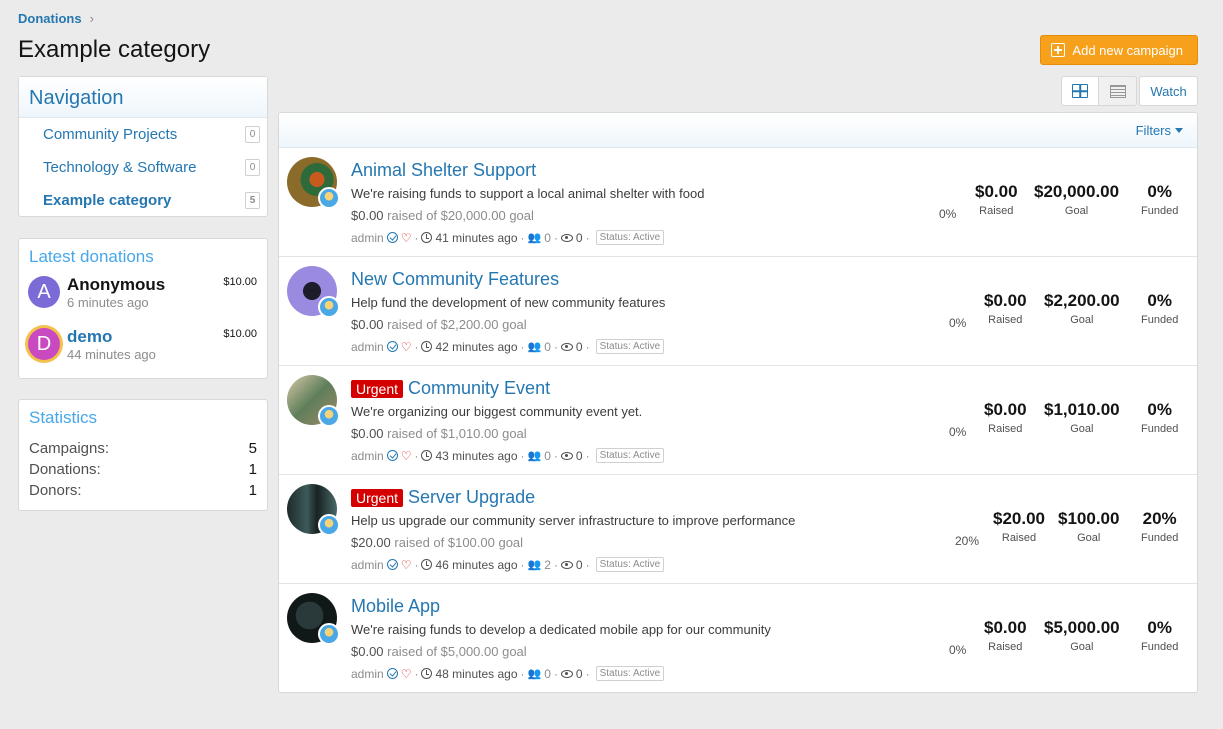 This screenshot has height=729, width=1223. I want to click on raised-of-goal: raised of $5,000.00 goal, so click(457, 651).